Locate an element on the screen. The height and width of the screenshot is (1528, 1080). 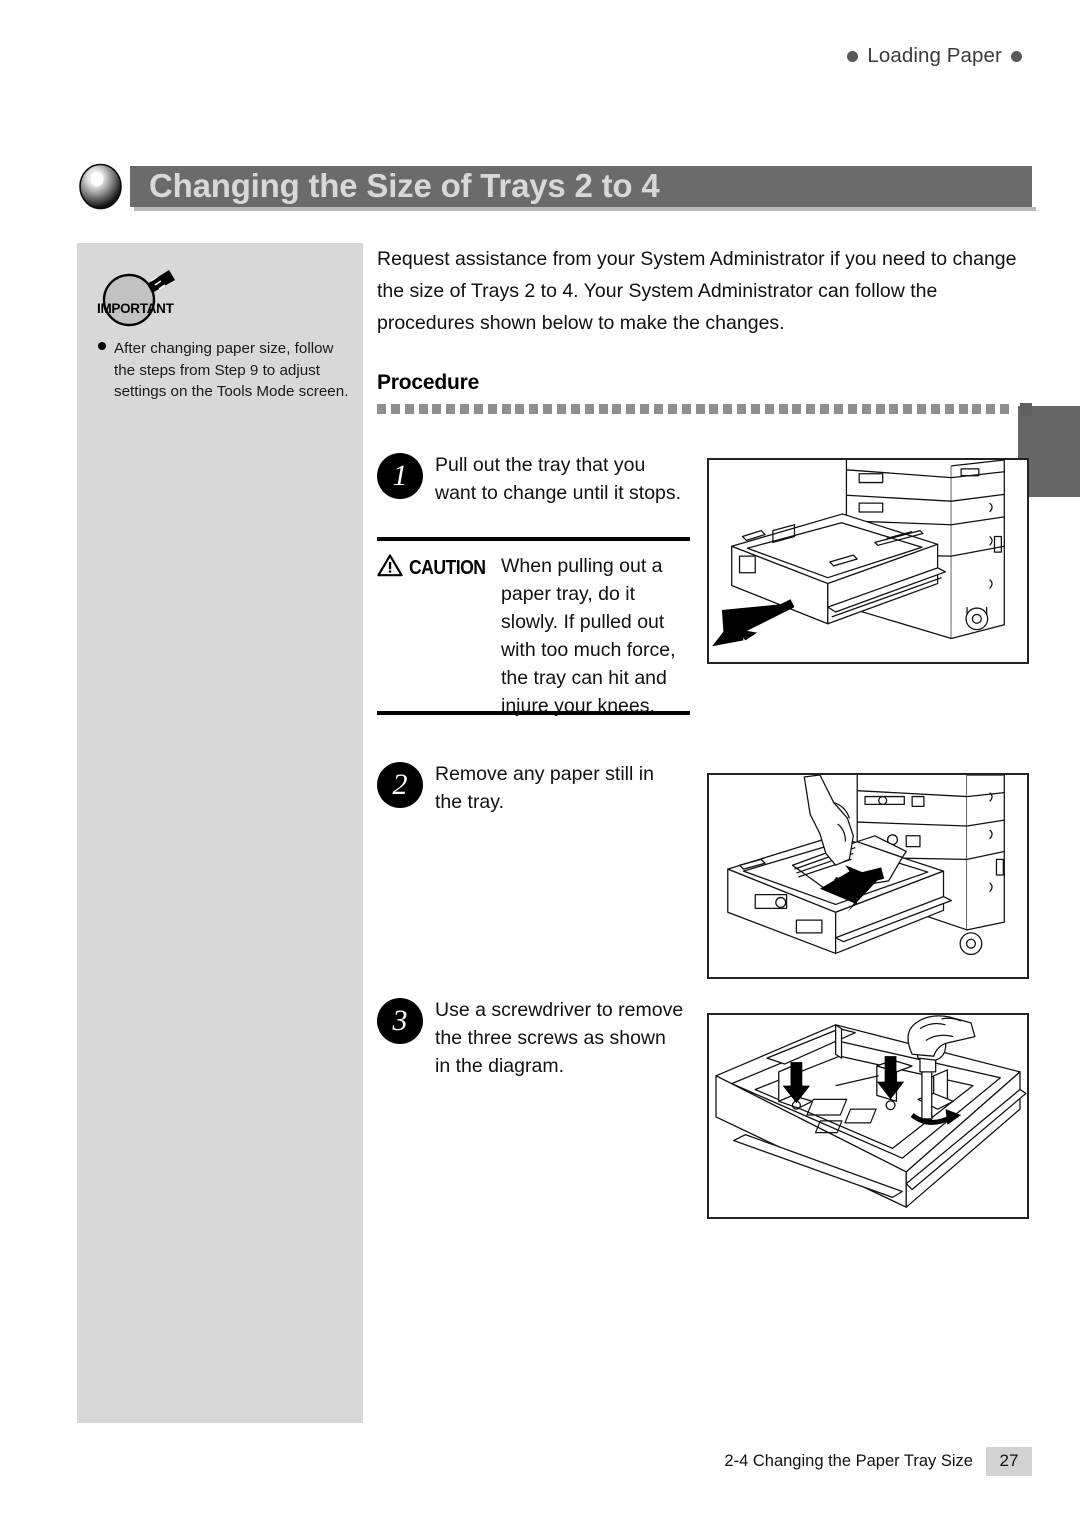
running-header: Loading Paper is located at coordinates (934, 56).